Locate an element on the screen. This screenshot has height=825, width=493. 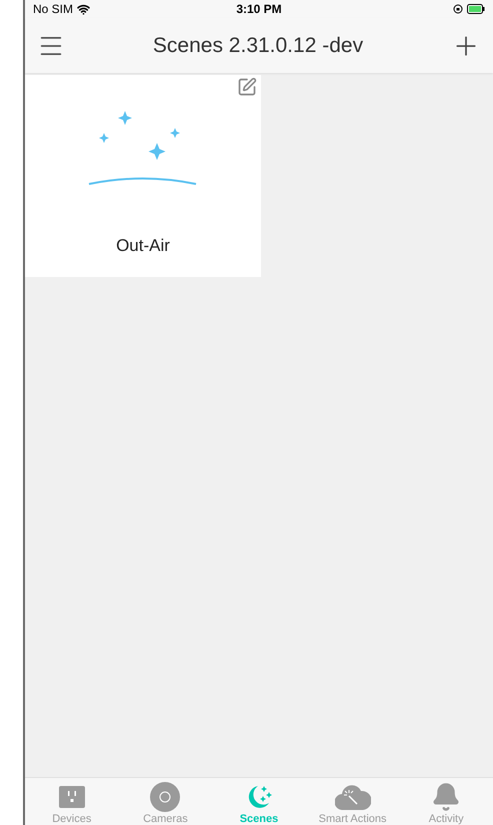
tab-item: Scenes is located at coordinates (259, 801).